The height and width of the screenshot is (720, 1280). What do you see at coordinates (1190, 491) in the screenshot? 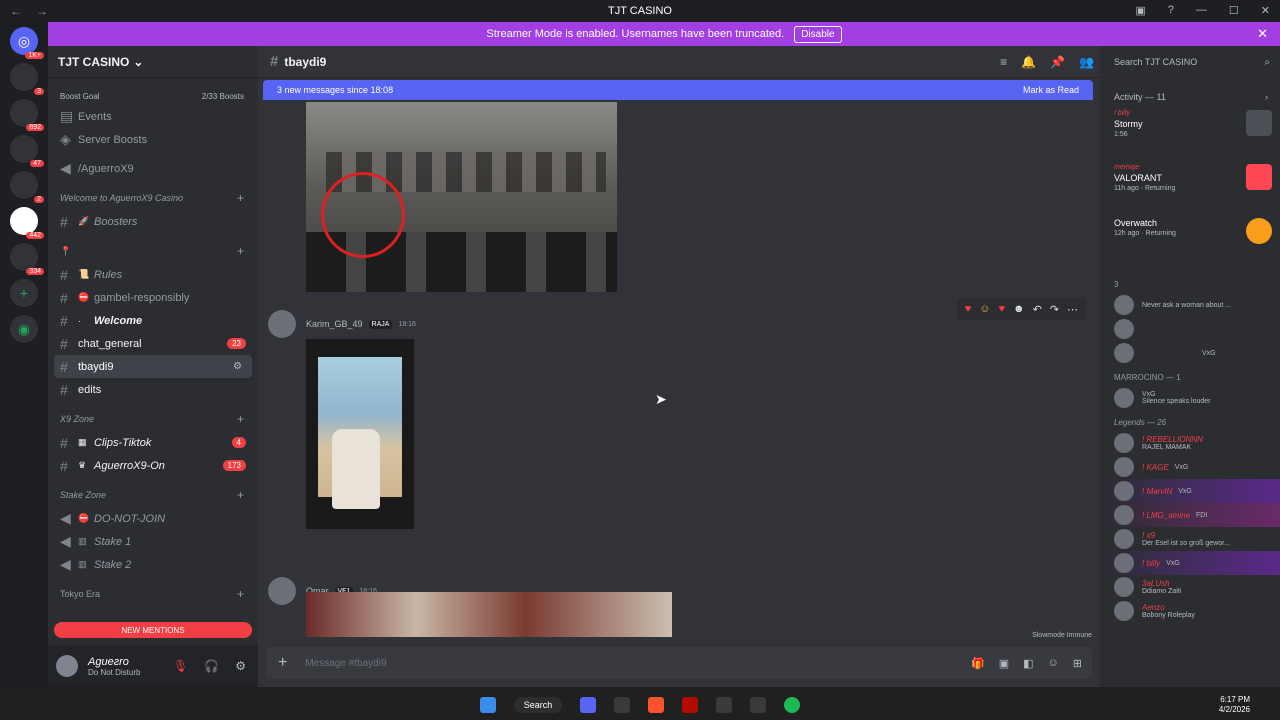
I see `member-item: ! MarvIN VxG` at bounding box center [1190, 491].